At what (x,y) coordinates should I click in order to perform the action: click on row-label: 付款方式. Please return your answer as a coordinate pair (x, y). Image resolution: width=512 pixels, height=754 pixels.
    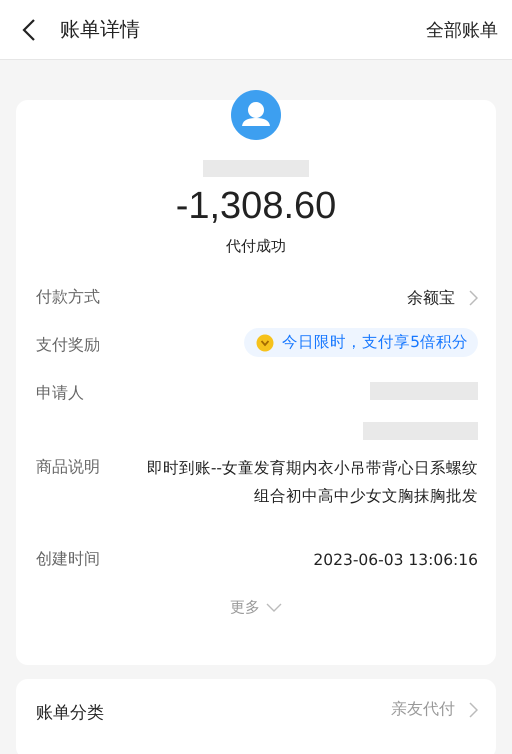
    Looking at the image, I should click on (68, 297).